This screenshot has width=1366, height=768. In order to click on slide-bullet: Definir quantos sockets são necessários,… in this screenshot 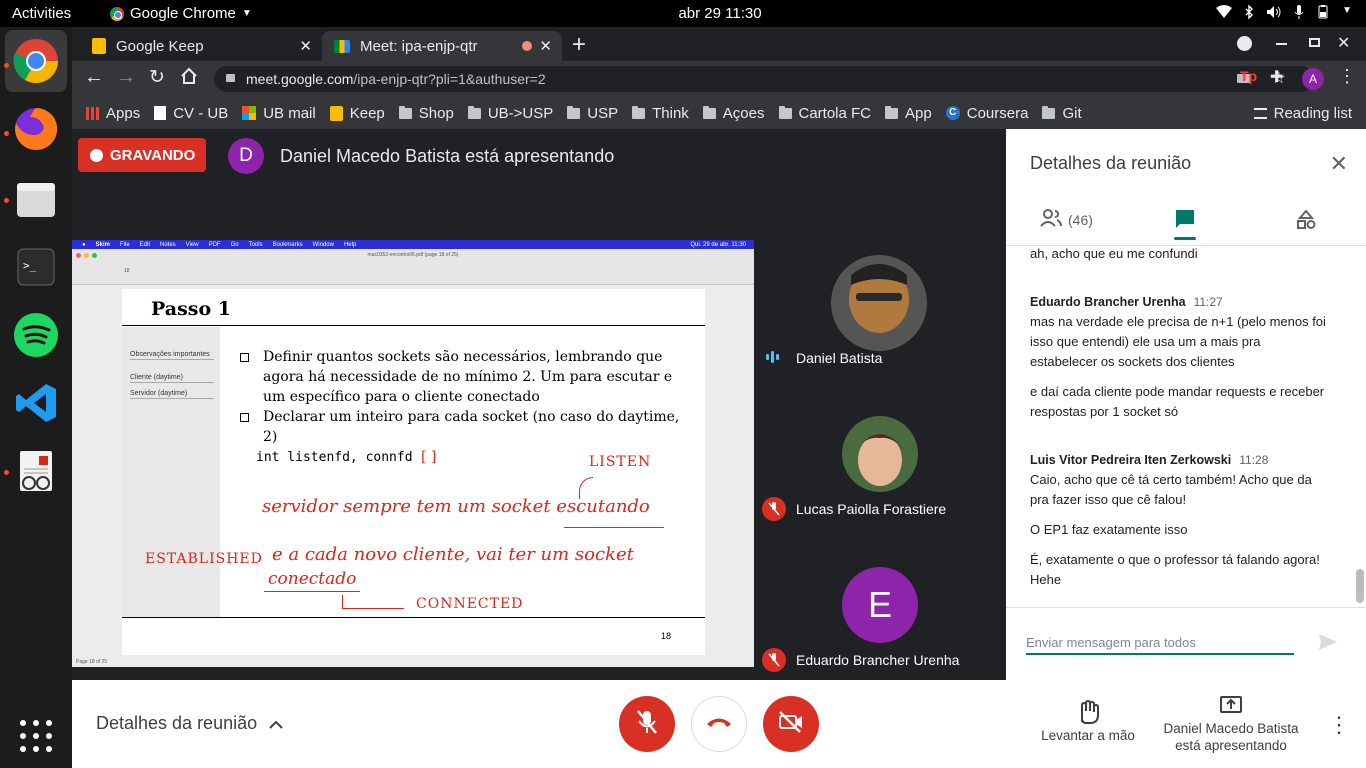, I will do `click(465, 377)`.